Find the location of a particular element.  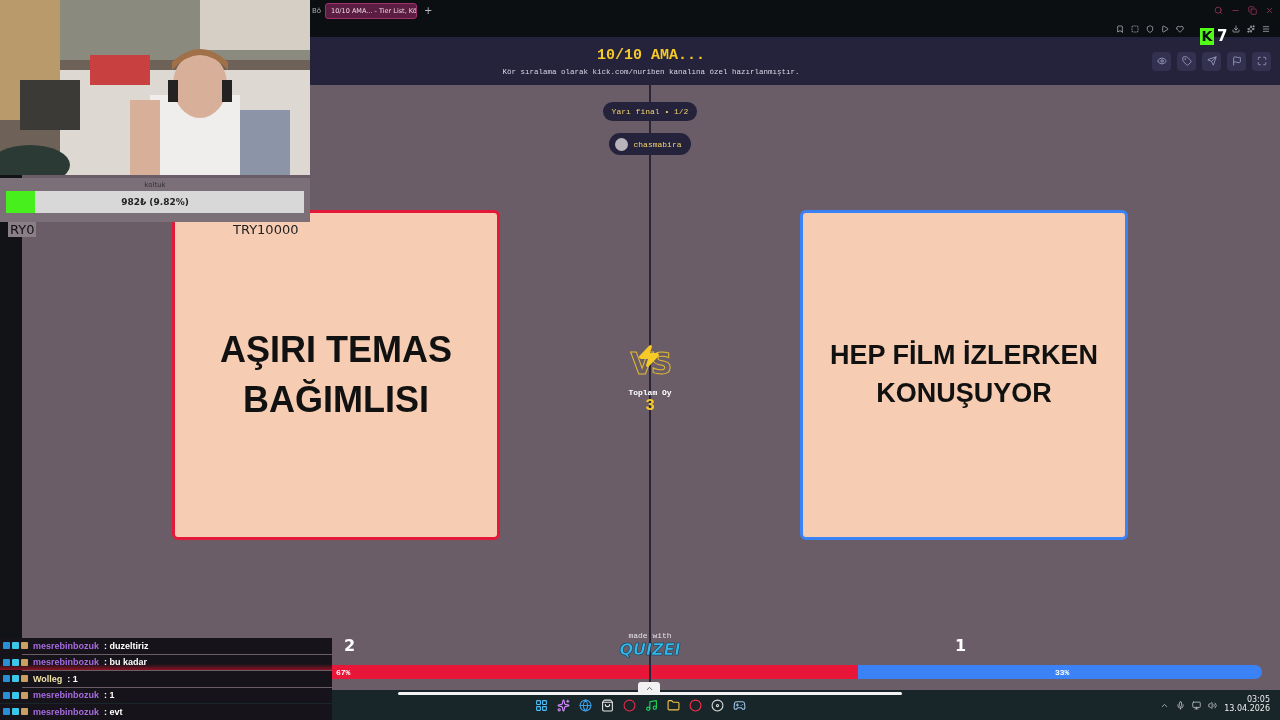

play-icon is located at coordinates (1165, 29).